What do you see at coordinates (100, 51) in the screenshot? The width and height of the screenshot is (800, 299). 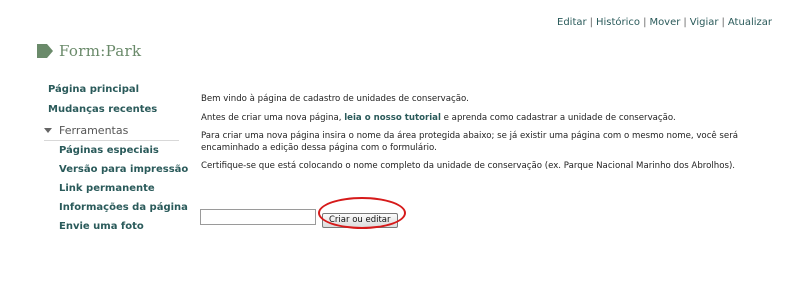 I see `page-title: Form:Park` at bounding box center [100, 51].